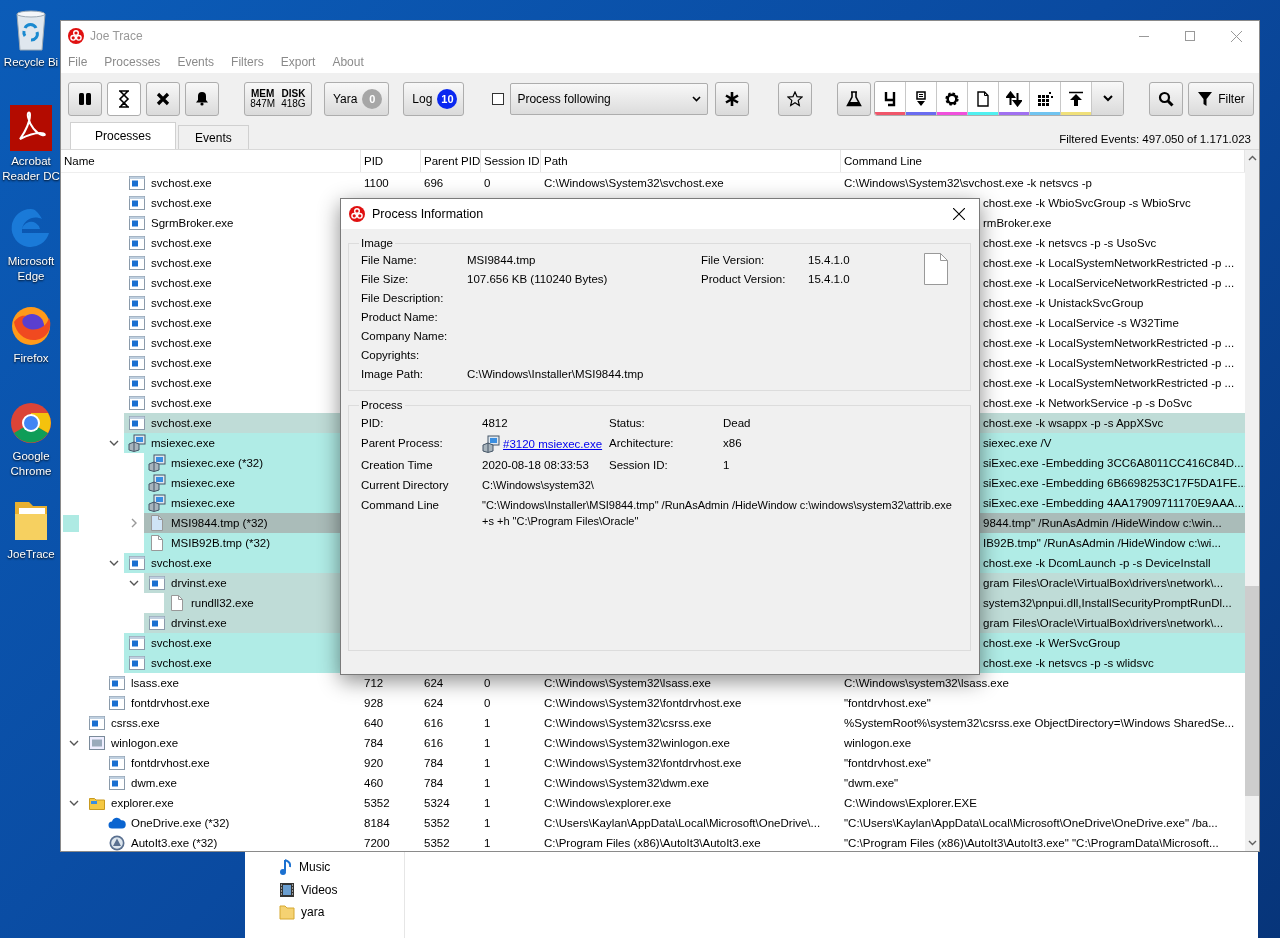 This screenshot has height=938, width=1280. I want to click on field-value: 4812, so click(495, 423).